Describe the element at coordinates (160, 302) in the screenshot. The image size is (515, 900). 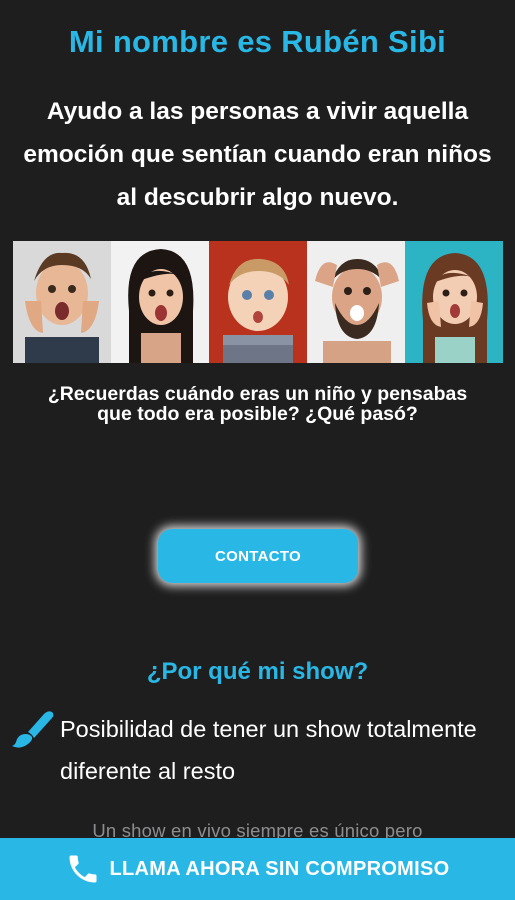
I see `photo-surprised-woman` at that location.